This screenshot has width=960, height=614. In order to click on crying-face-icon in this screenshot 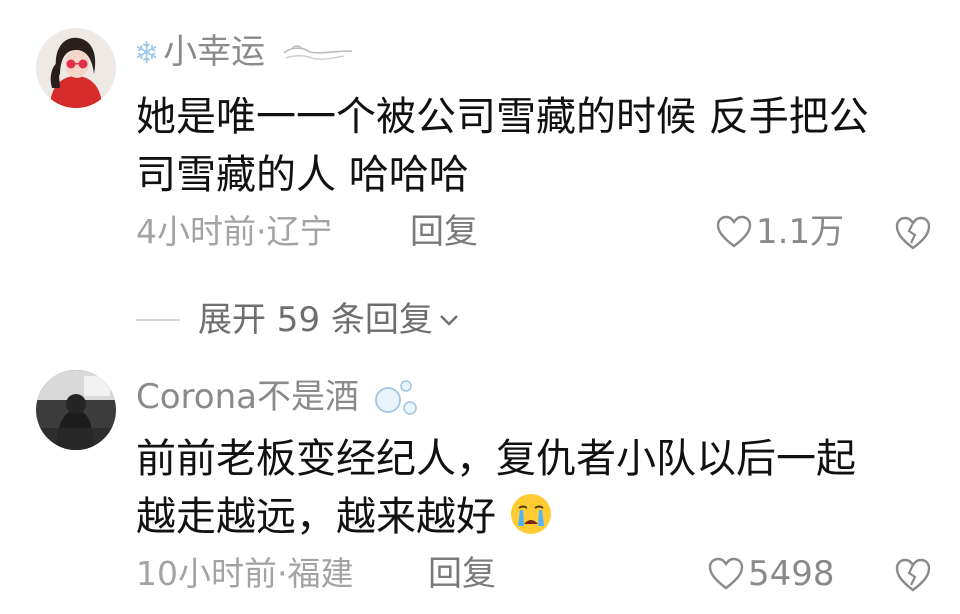, I will do `click(530, 514)`.